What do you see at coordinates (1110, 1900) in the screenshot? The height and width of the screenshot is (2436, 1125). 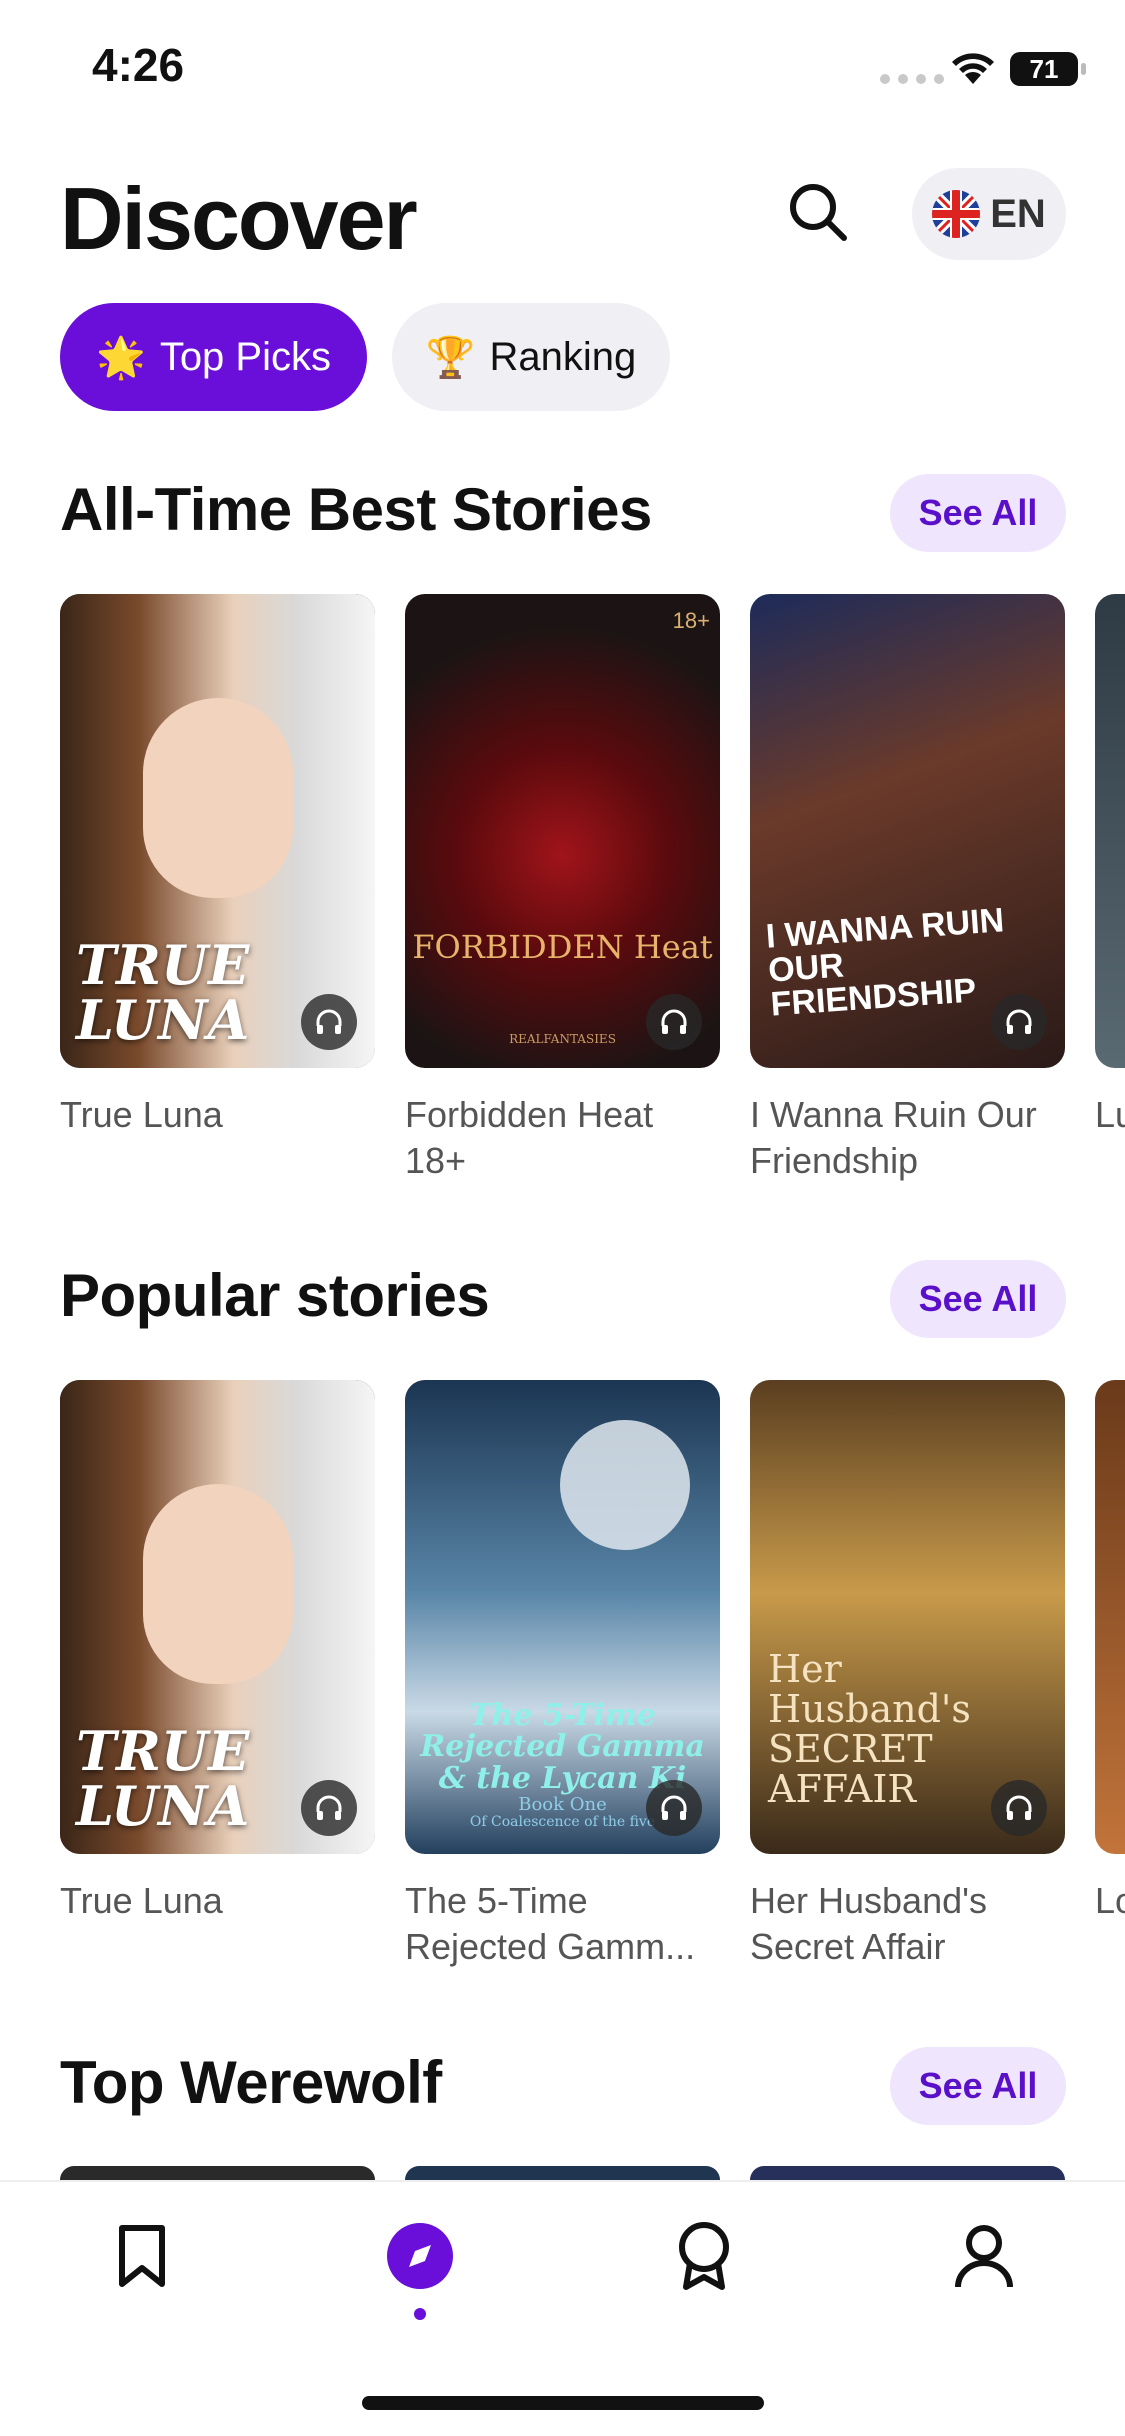 I see `book-title: Lo Re` at bounding box center [1110, 1900].